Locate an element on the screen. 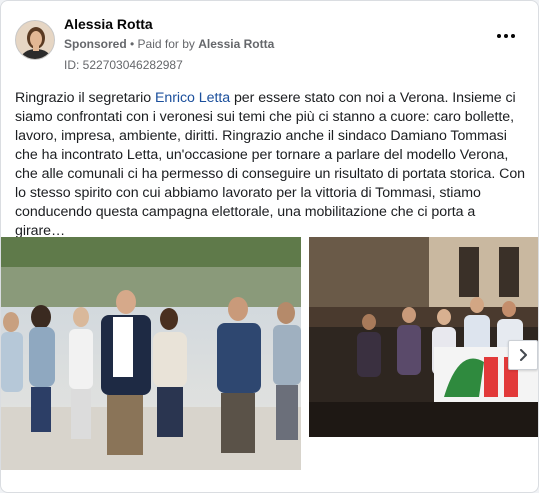 The image size is (539, 493). paid-for-name: Alessia Rotta is located at coordinates (236, 44).